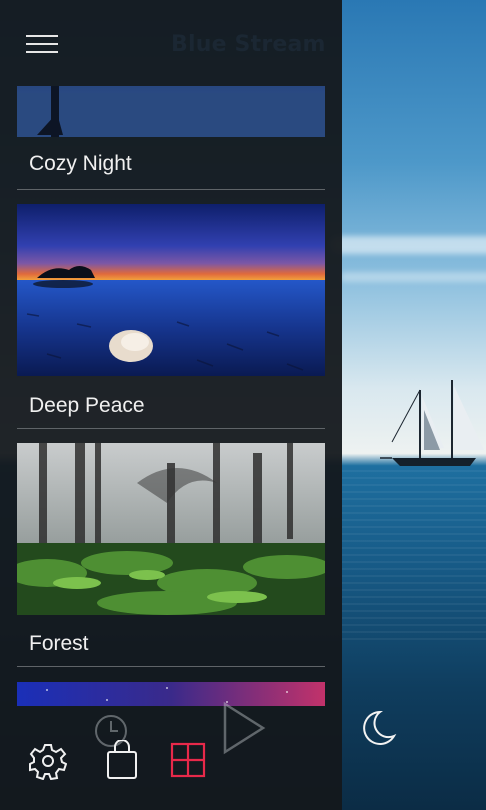  I want to click on moon-icon, so click(378, 728).